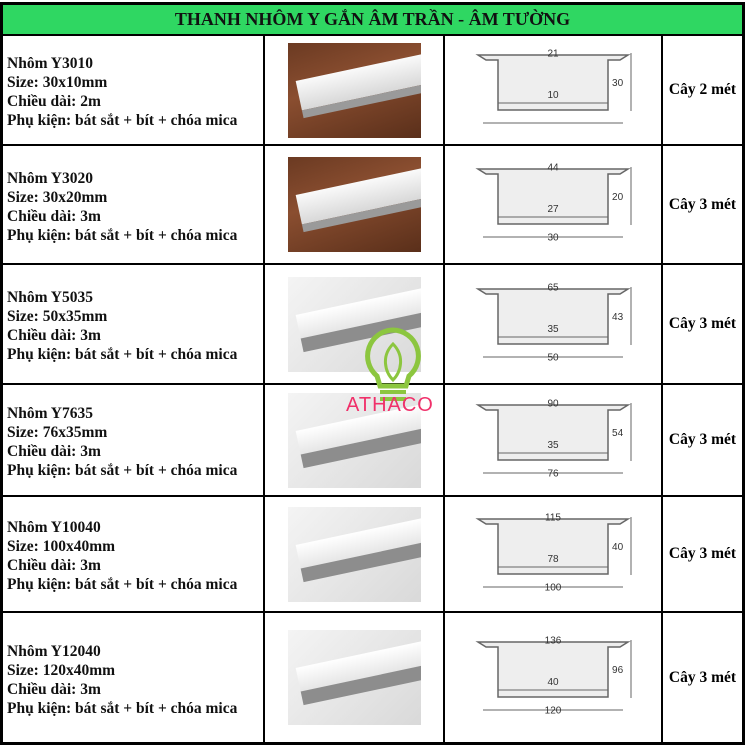  What do you see at coordinates (553, 517) in the screenshot?
I see `dimension-label: 115` at bounding box center [553, 517].